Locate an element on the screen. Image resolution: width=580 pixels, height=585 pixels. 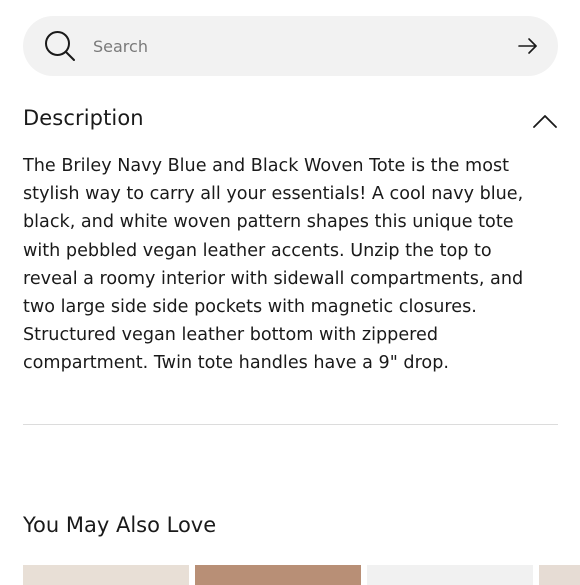
chevron-up-icon is located at coordinates (545, 121).